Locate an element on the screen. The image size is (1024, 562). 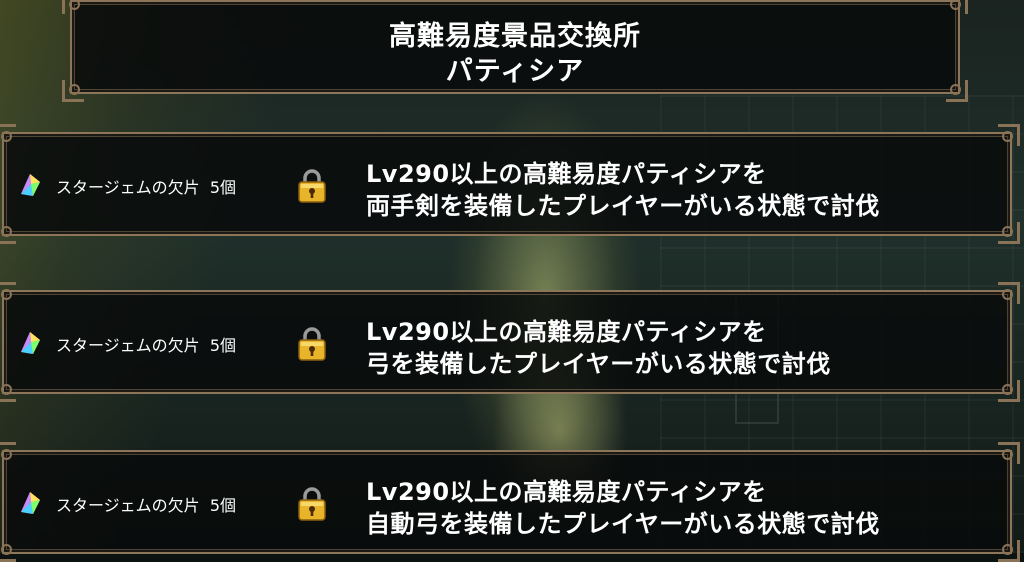
page-title: 高難易度景品交換所 is located at coordinates (515, 36).